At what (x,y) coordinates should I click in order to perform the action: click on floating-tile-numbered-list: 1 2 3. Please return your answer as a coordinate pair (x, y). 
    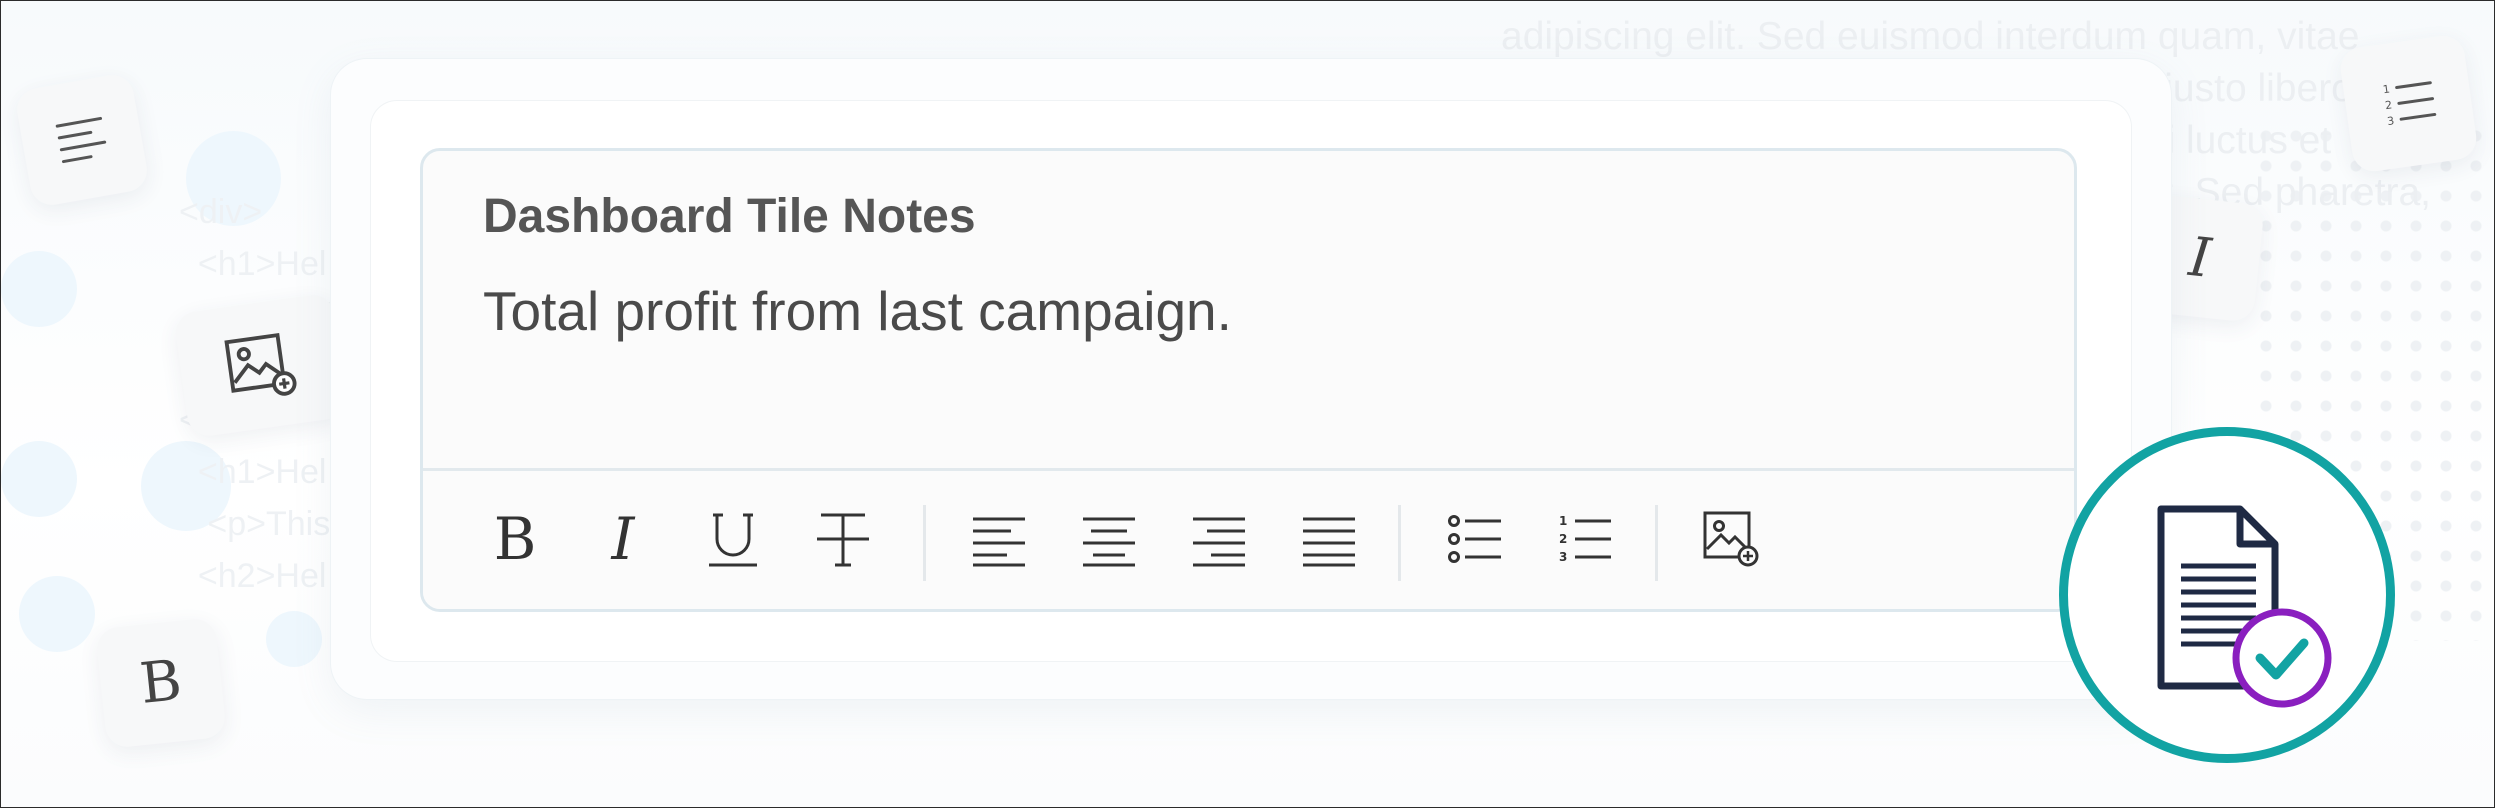
    Looking at the image, I should click on (2408, 103).